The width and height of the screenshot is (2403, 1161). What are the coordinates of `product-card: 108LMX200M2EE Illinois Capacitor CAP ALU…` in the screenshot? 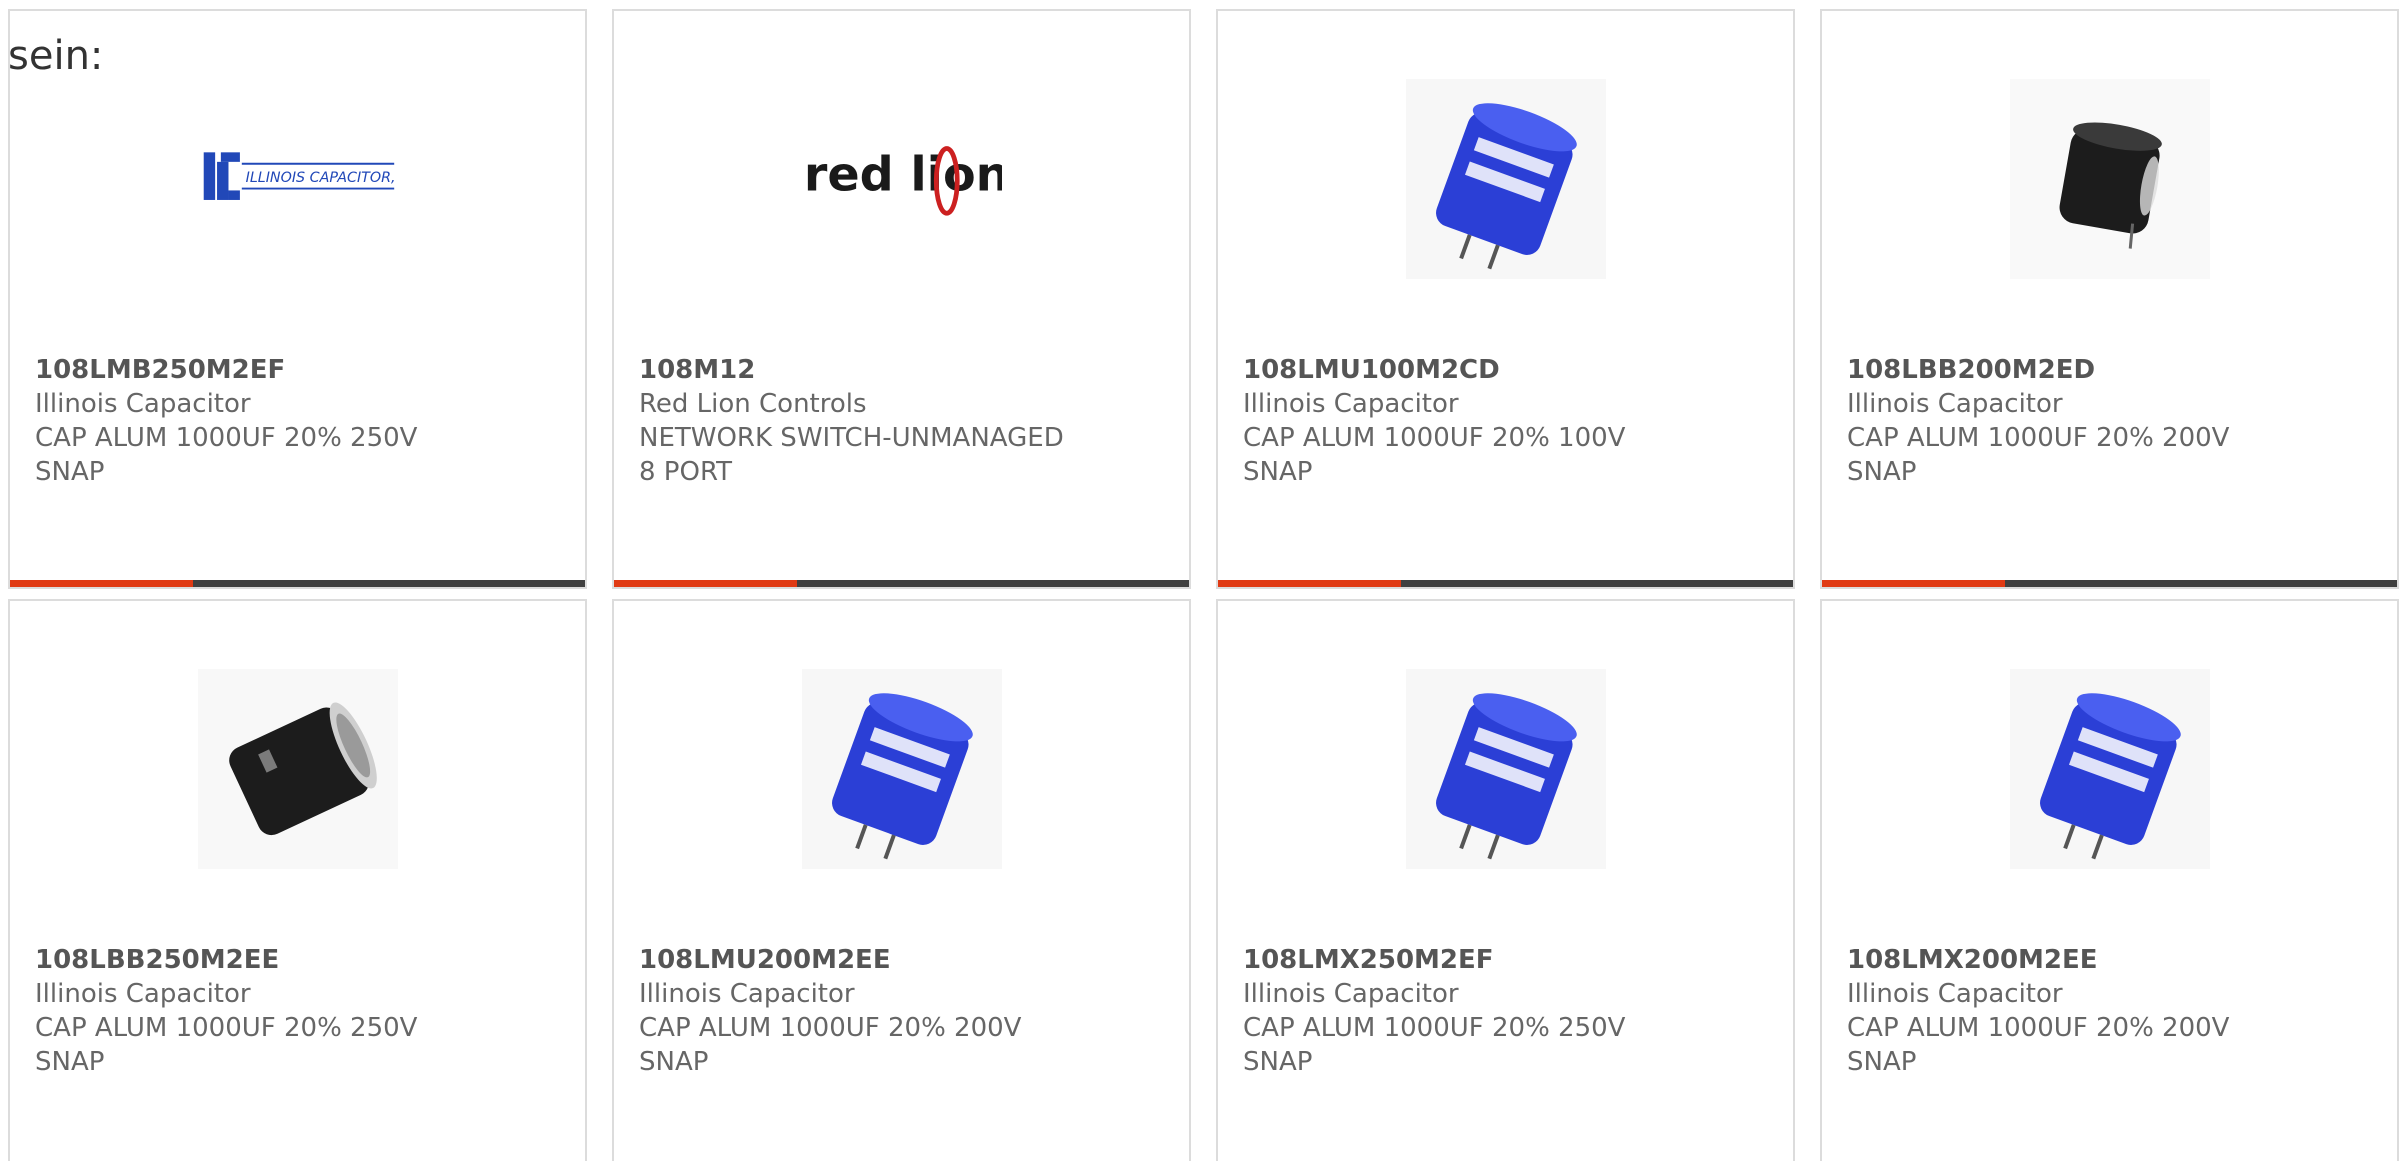 It's located at (2109, 880).